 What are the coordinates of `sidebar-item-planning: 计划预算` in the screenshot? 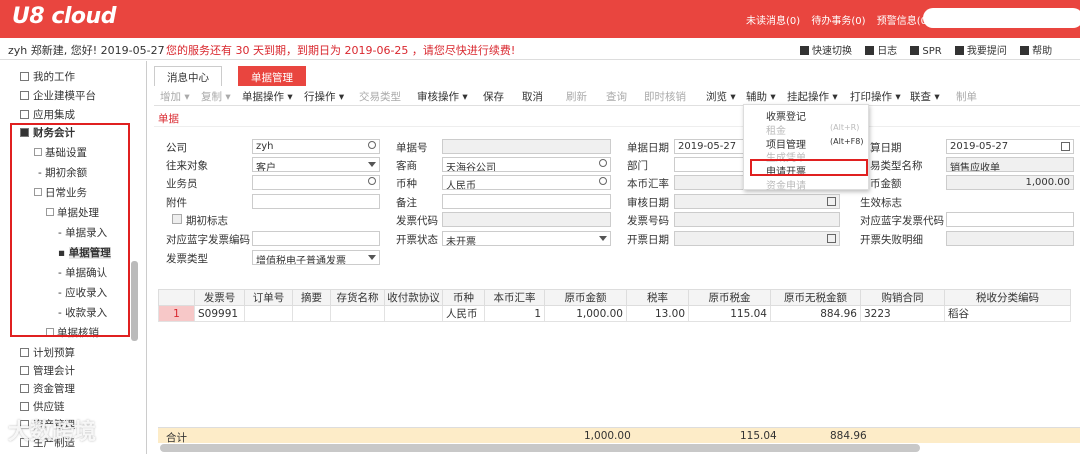 It's located at (47, 352).